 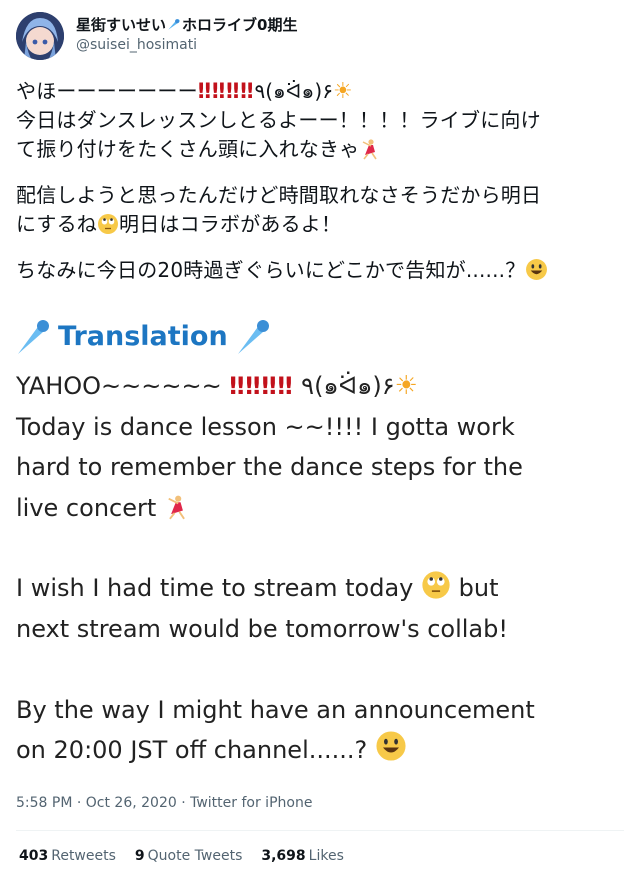 I want to click on tweet-line: やほーーーーーーー‼‼‼‼٩(๑ᐛ๑)۶☀, so click(x=321, y=91).